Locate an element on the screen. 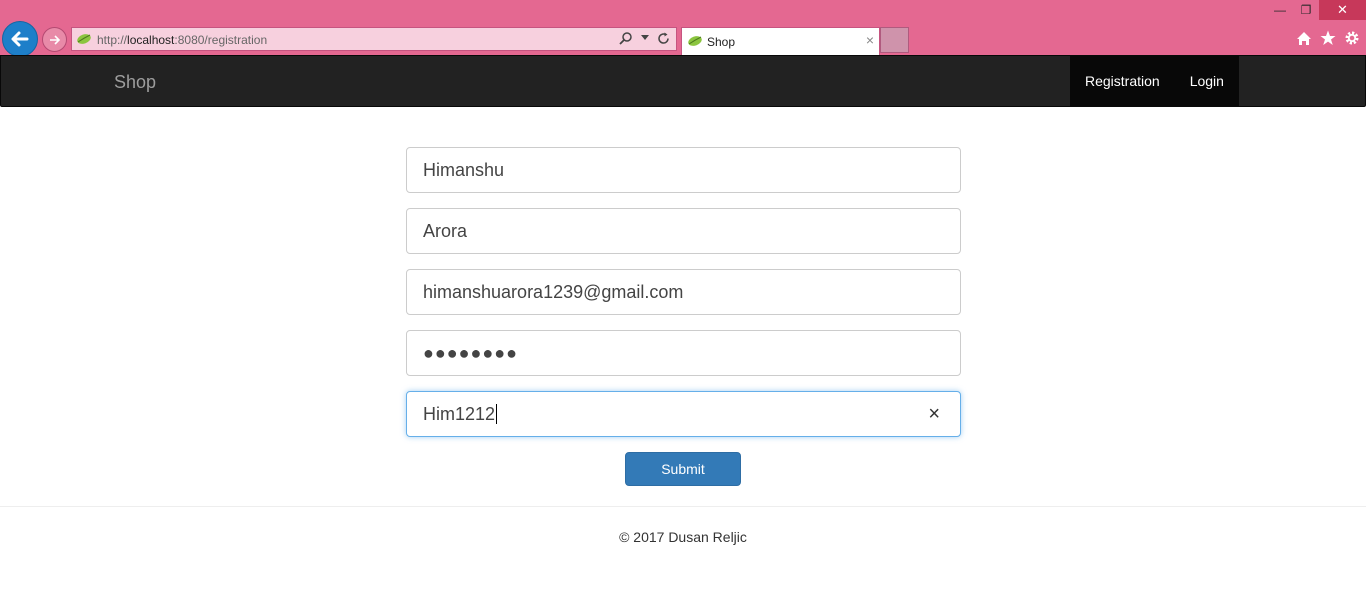 Image resolution: width=1366 pixels, height=595 pixels. restore-button: ❐ is located at coordinates (1306, 10).